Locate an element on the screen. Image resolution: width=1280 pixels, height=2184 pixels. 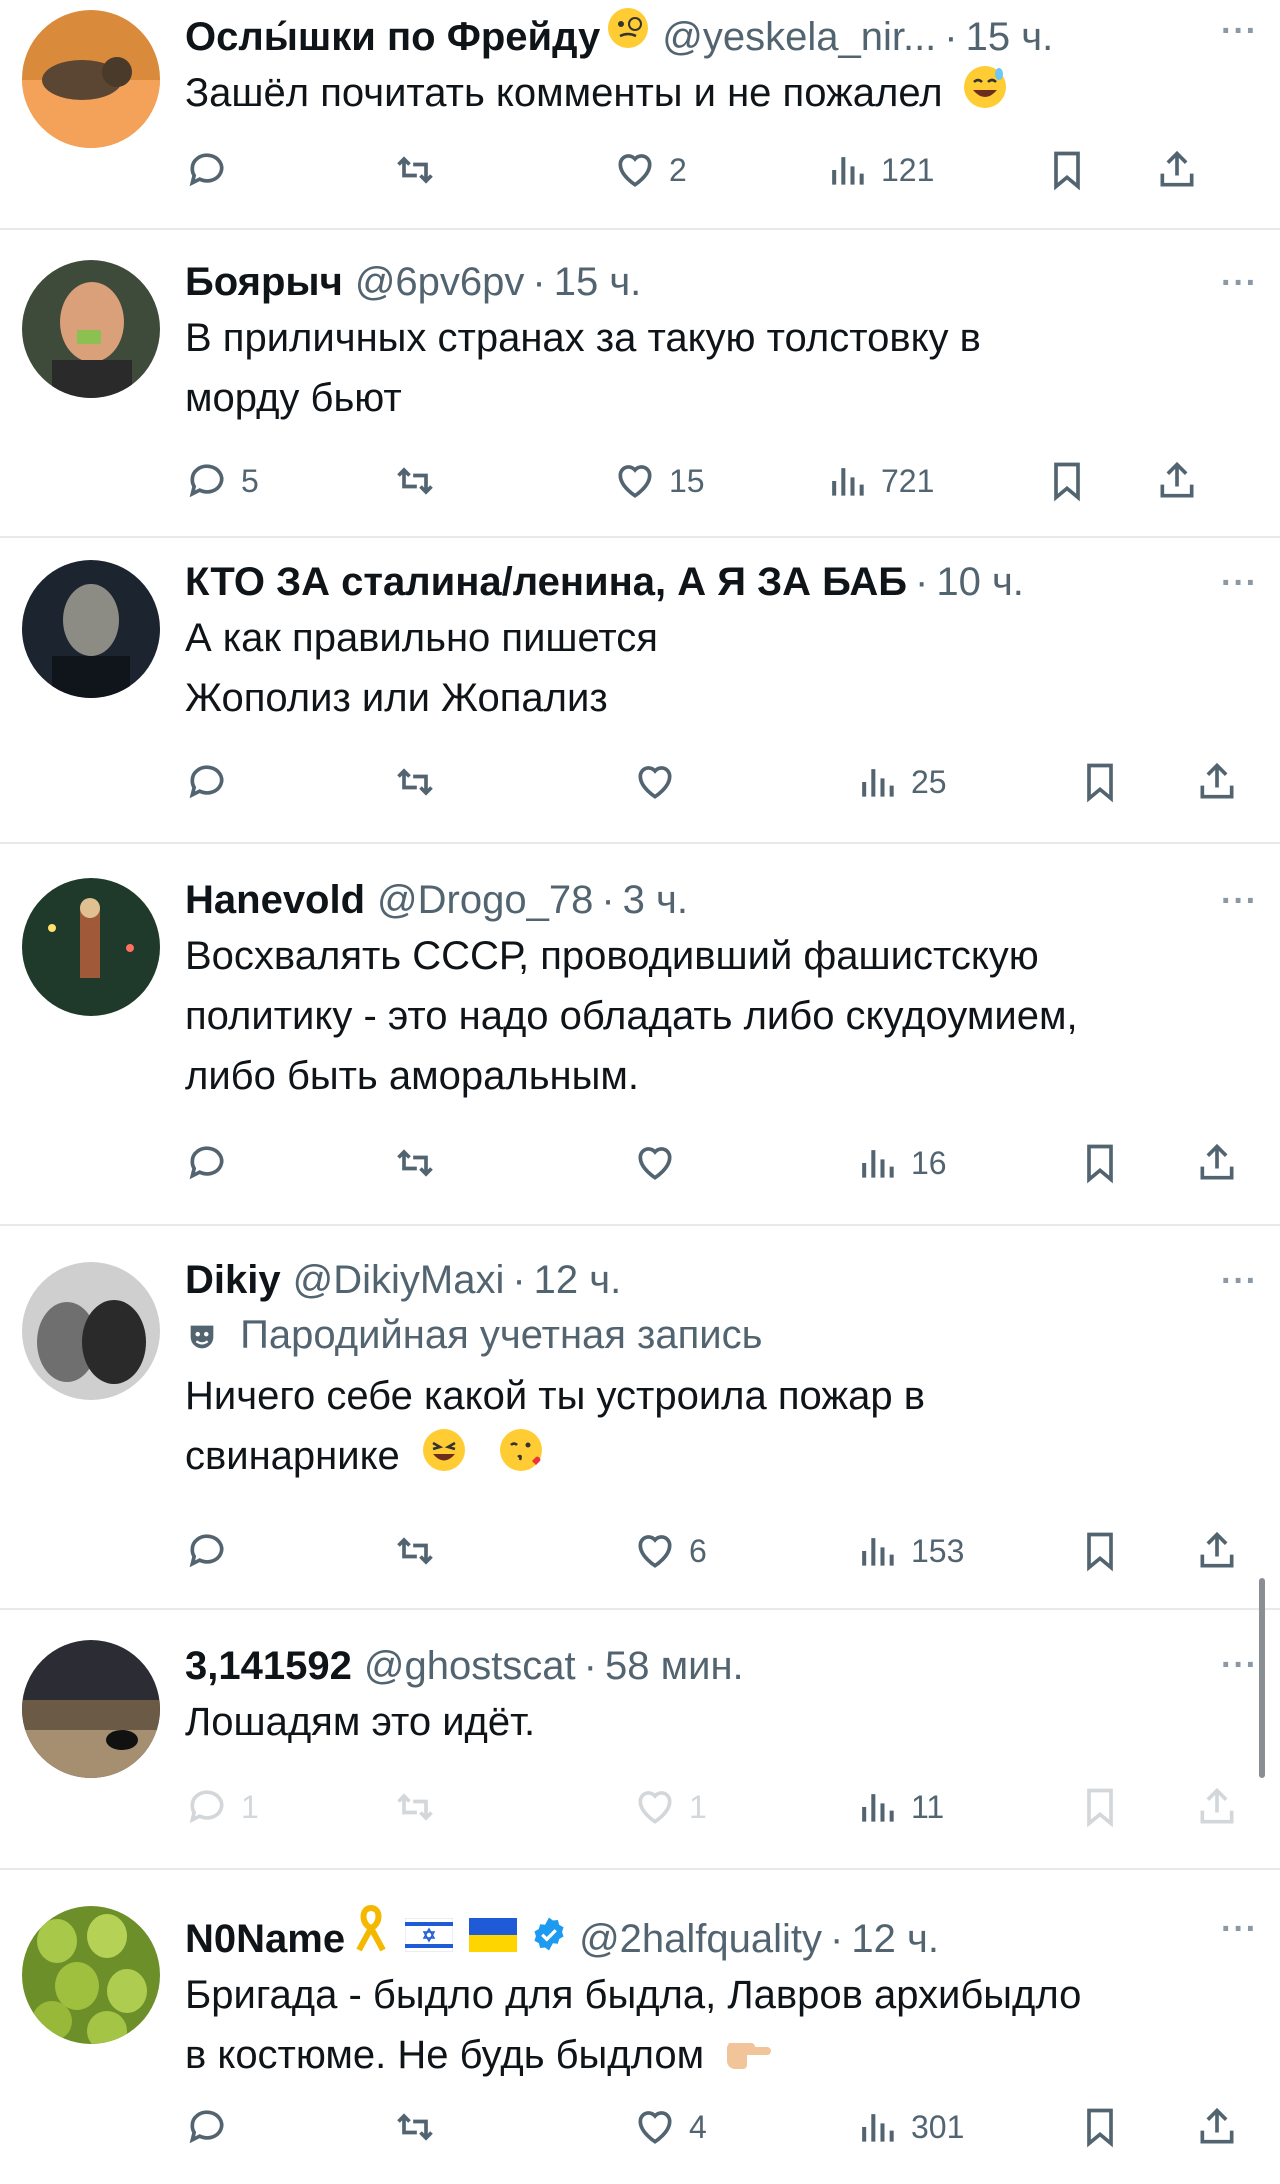
views-button: 121 is located at coordinates (879, 170).